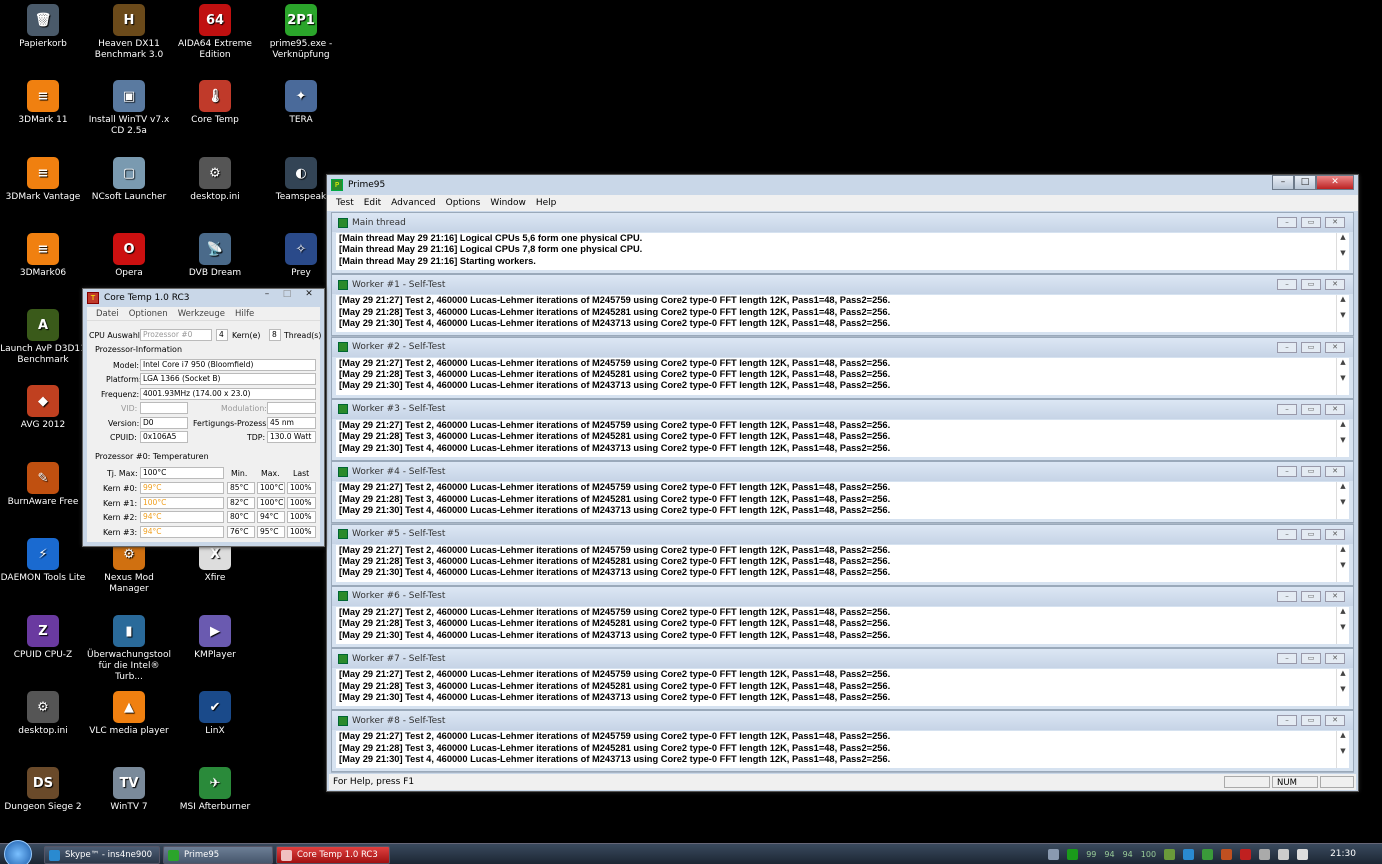  Describe the element at coordinates (129, 108) in the screenshot. I see `desktop-icon: ▣ Install WinTV v7.x CD 2.5a` at that location.